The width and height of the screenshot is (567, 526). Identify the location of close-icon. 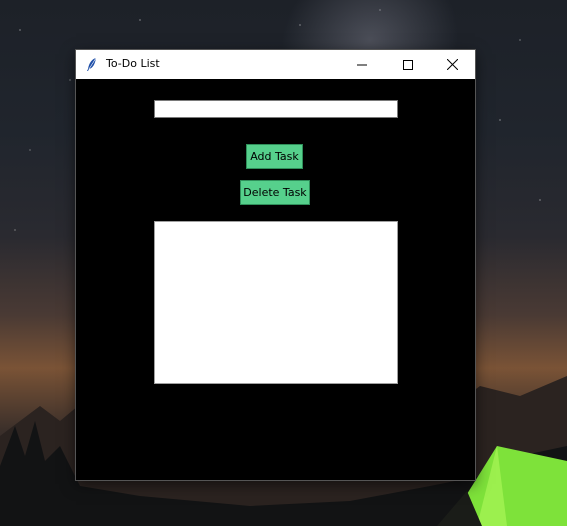
(452, 64).